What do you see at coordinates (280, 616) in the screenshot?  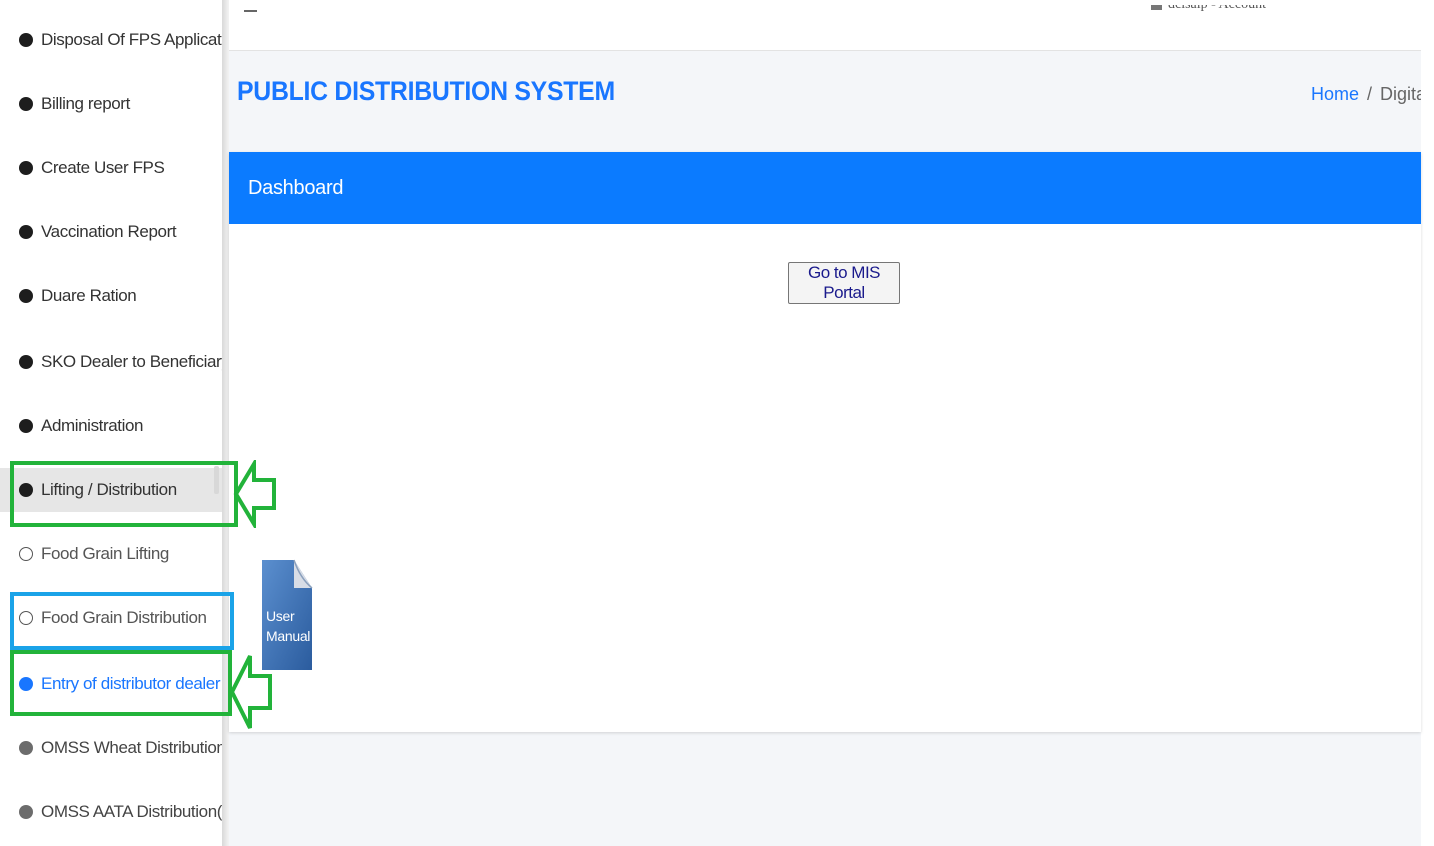 I see `user-manual-label-line1: User` at bounding box center [280, 616].